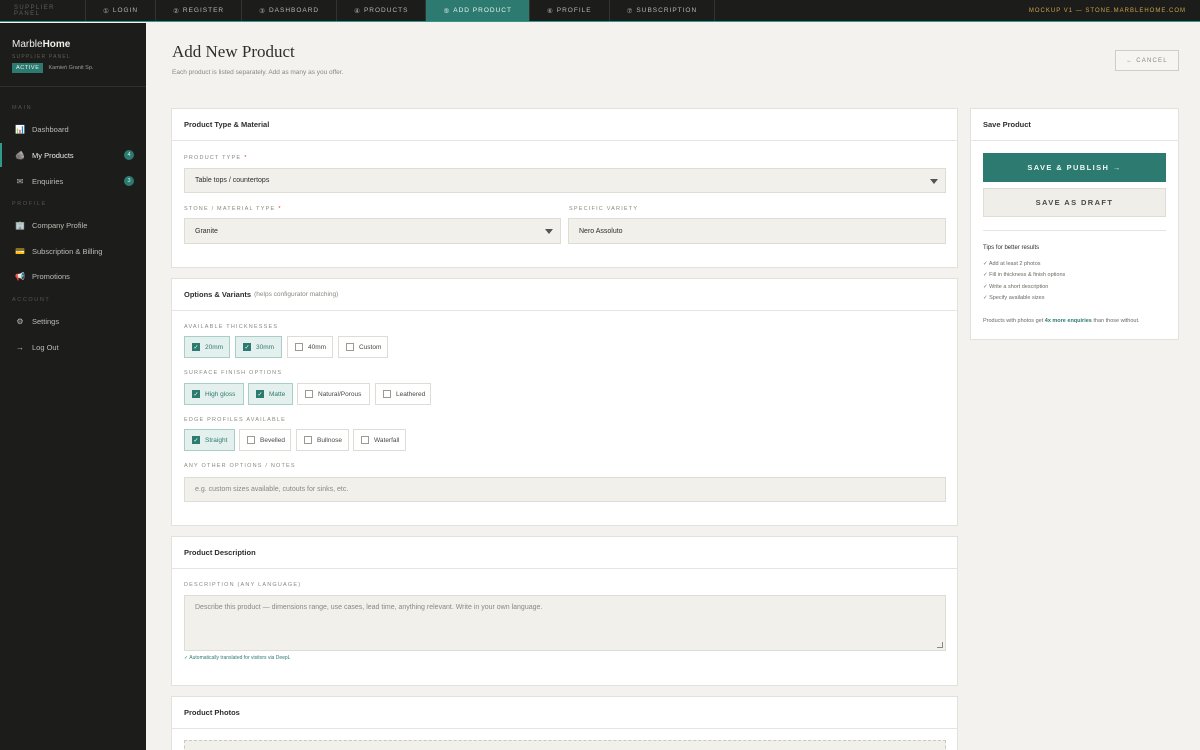 The height and width of the screenshot is (750, 1200). I want to click on credit-card-icon: 💳, so click(20, 251).